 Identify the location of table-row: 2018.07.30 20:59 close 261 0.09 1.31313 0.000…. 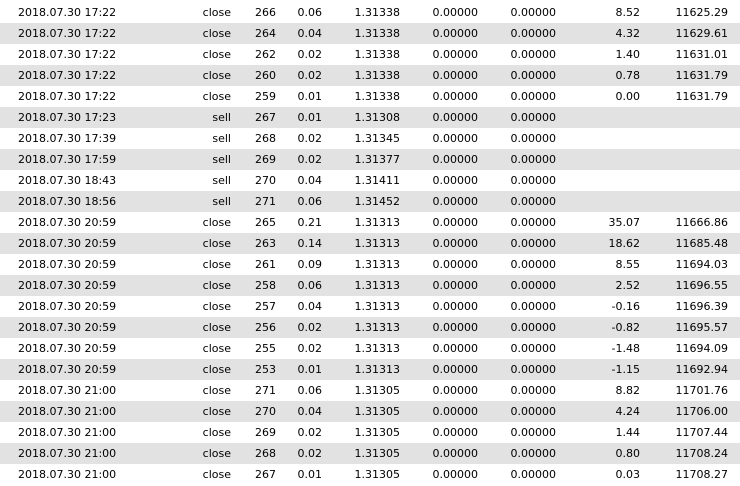
(370, 264).